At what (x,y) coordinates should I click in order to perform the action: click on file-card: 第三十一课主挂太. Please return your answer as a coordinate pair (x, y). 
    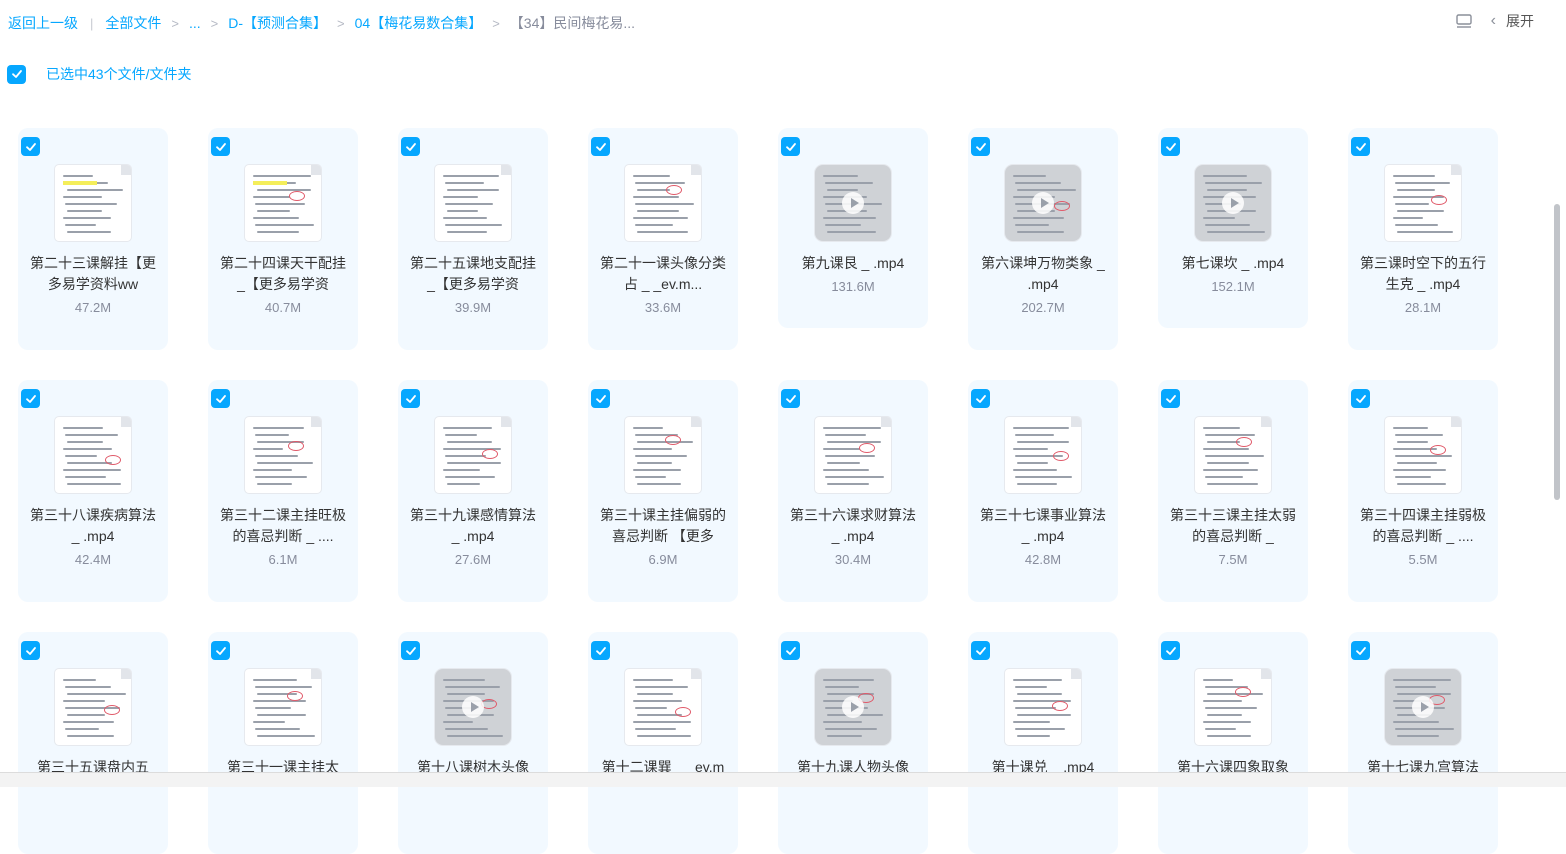
    Looking at the image, I should click on (283, 743).